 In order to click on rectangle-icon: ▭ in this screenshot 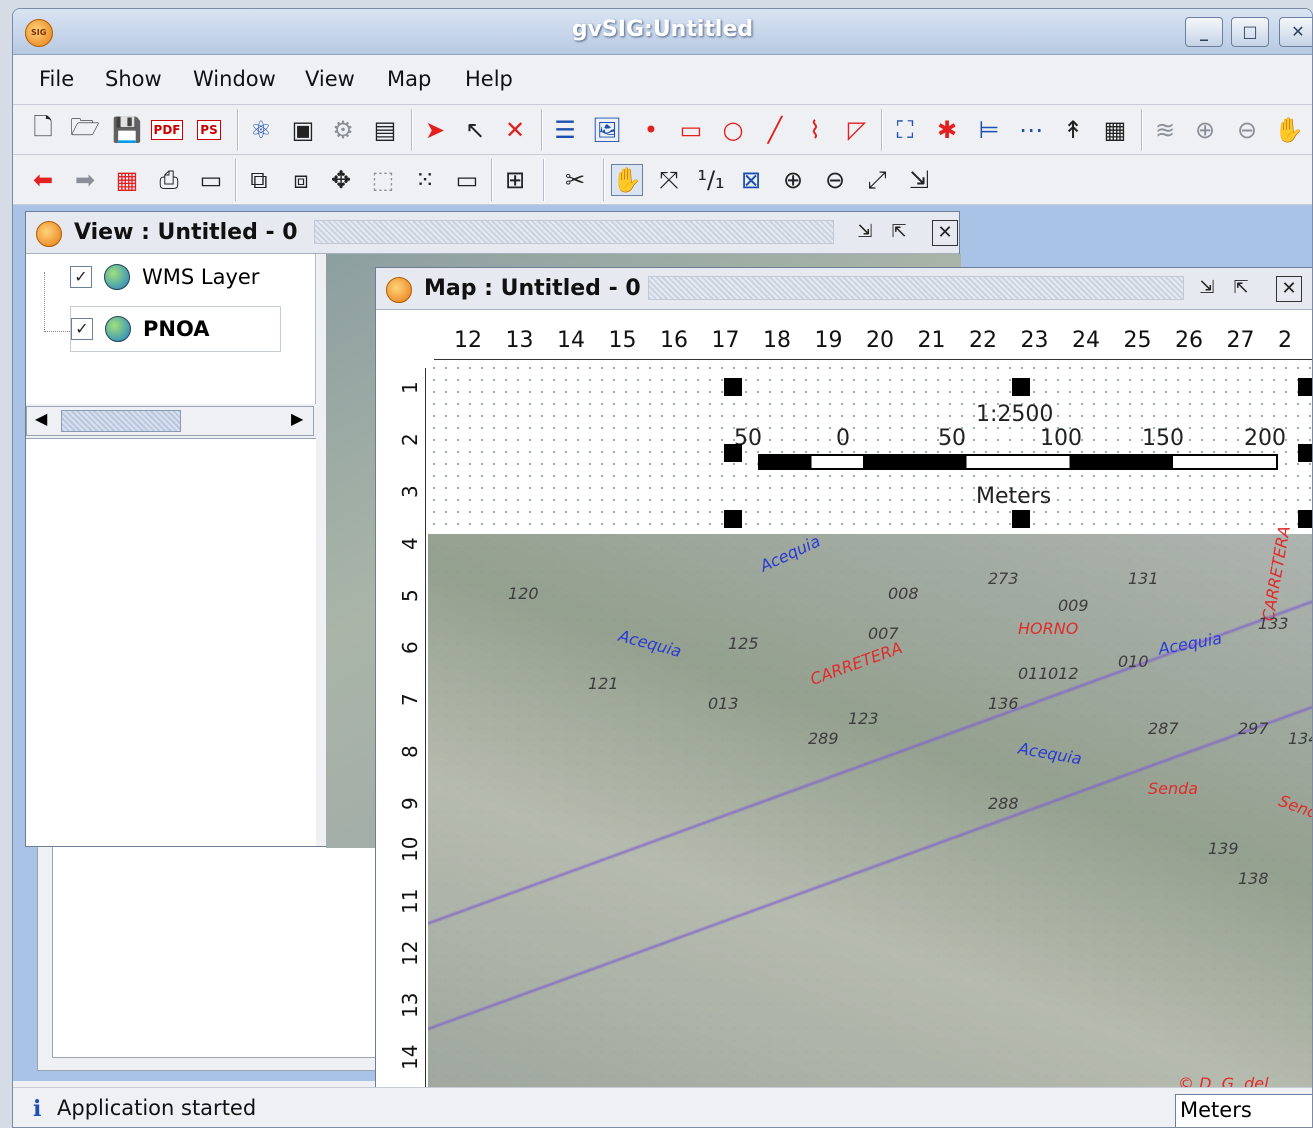, I will do `click(691, 130)`.